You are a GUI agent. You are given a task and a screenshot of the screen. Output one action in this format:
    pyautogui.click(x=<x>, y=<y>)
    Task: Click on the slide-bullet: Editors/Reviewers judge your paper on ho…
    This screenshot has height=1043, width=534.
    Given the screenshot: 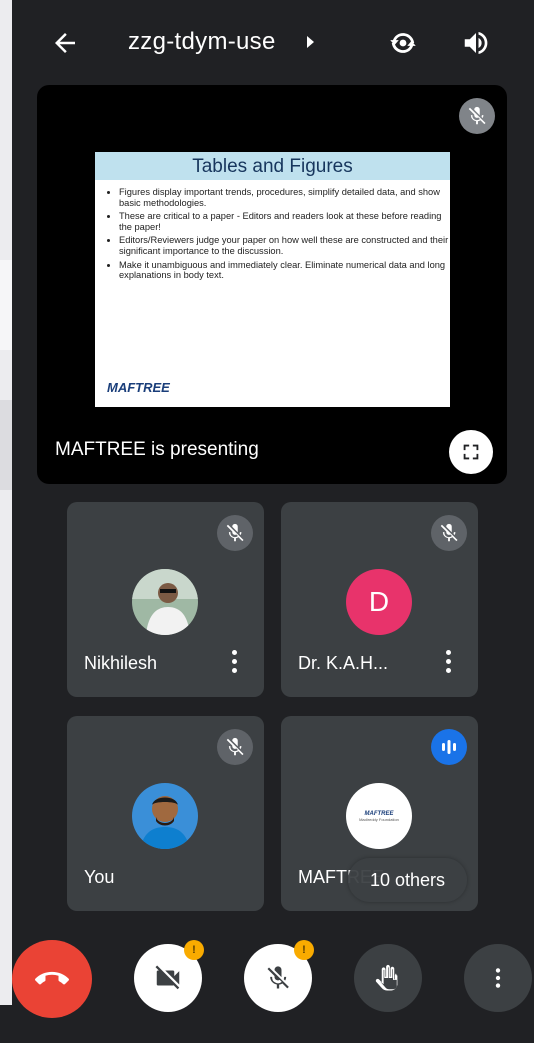 What is the action you would take?
    pyautogui.click(x=284, y=245)
    